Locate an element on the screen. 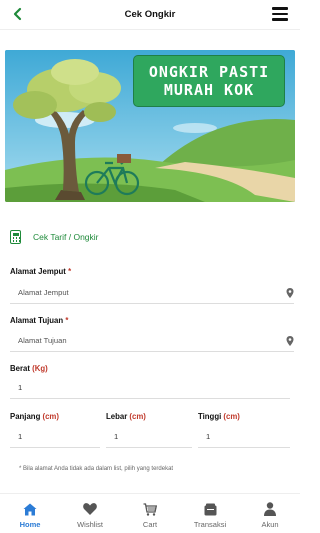 Image resolution: width=320 pixels, height=533 pixels. destination-label-text: Alamat Tujuan is located at coordinates (37, 320).